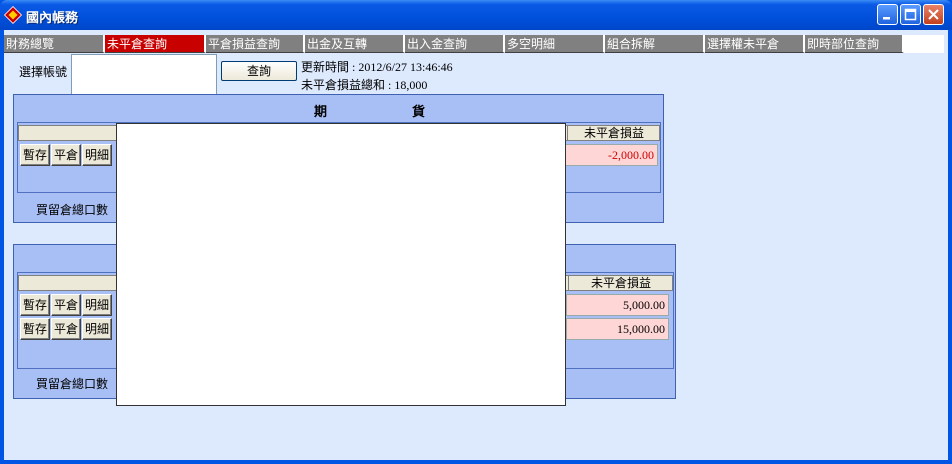 This screenshot has height=464, width=952. What do you see at coordinates (617, 305) in the screenshot?
I see `options-row-1-pl: 5,000.00` at bounding box center [617, 305].